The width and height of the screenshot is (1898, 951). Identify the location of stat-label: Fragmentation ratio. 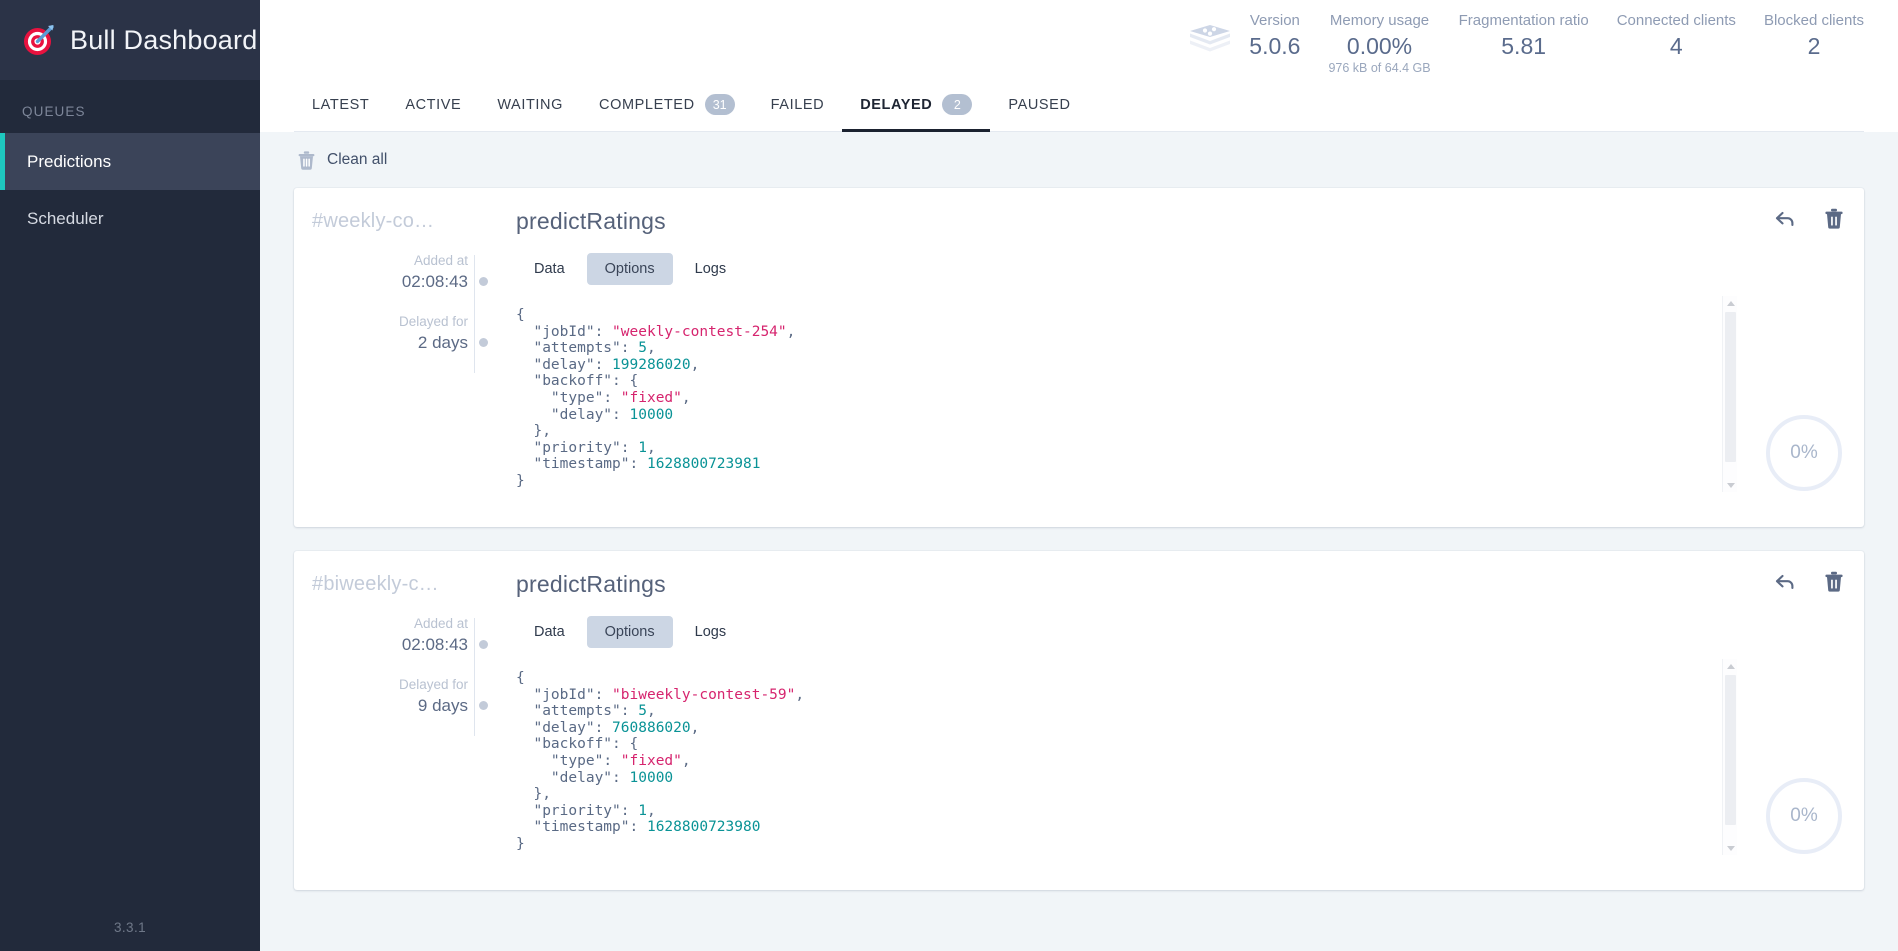
(1523, 20).